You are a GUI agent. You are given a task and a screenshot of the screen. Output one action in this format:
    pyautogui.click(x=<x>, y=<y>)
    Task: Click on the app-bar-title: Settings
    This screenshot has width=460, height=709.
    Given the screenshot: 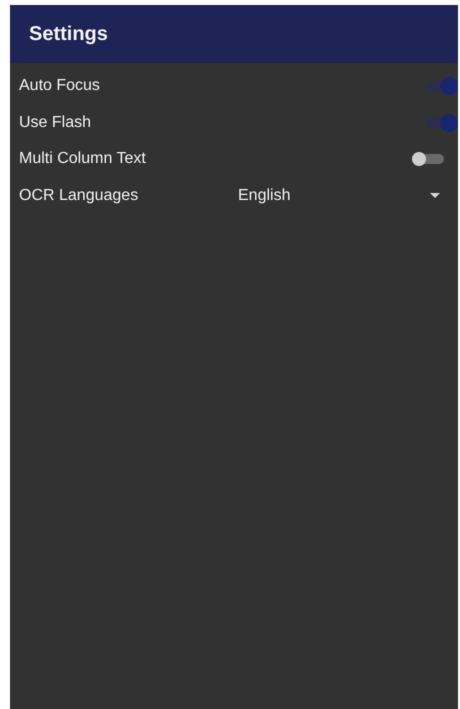 What is the action you would take?
    pyautogui.click(x=68, y=34)
    